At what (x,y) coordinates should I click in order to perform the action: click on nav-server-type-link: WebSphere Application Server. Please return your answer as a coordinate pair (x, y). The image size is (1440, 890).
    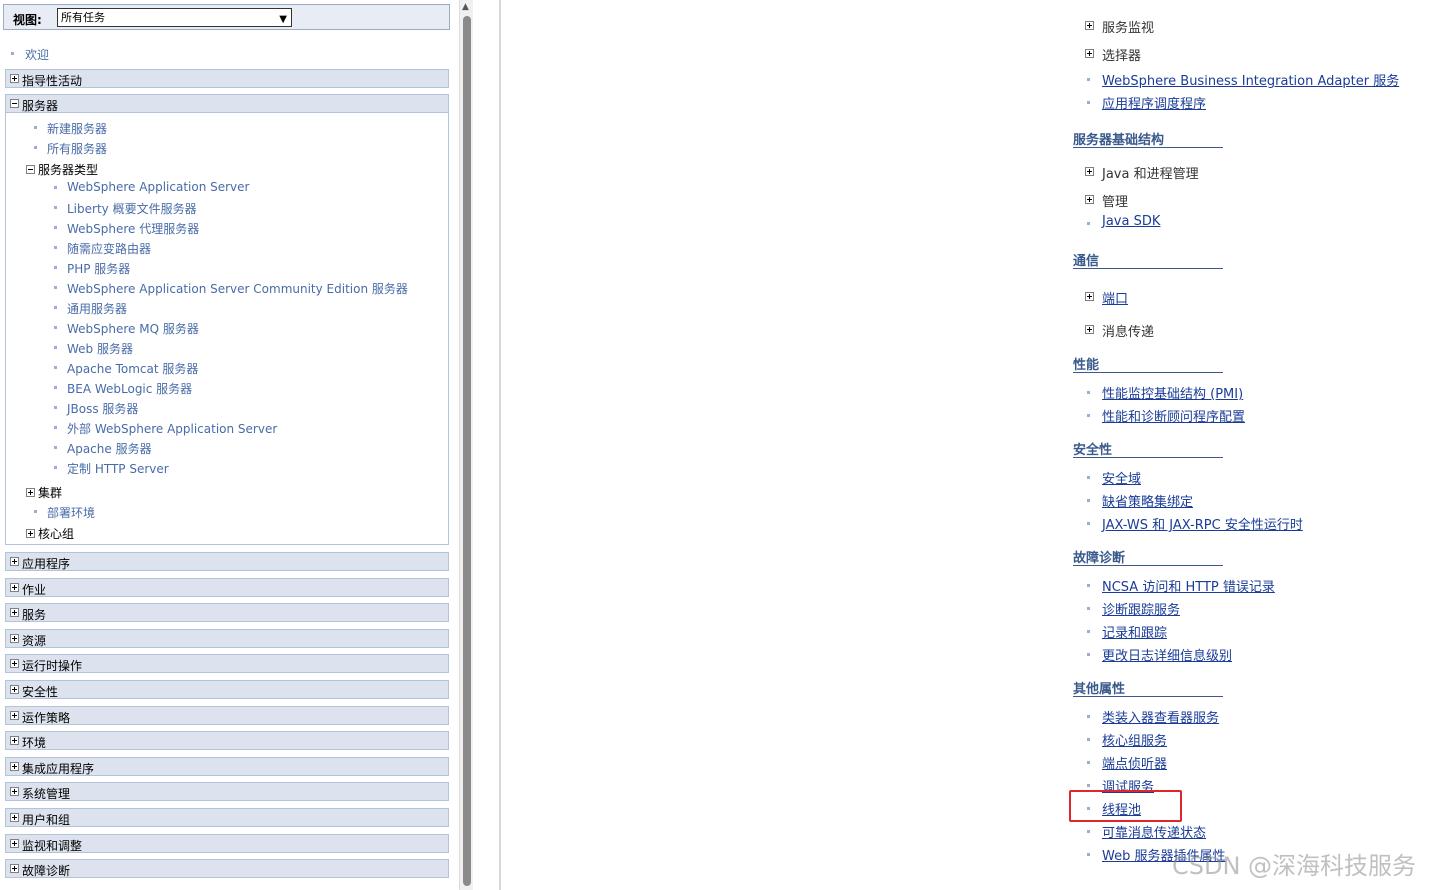
    Looking at the image, I should click on (158, 187).